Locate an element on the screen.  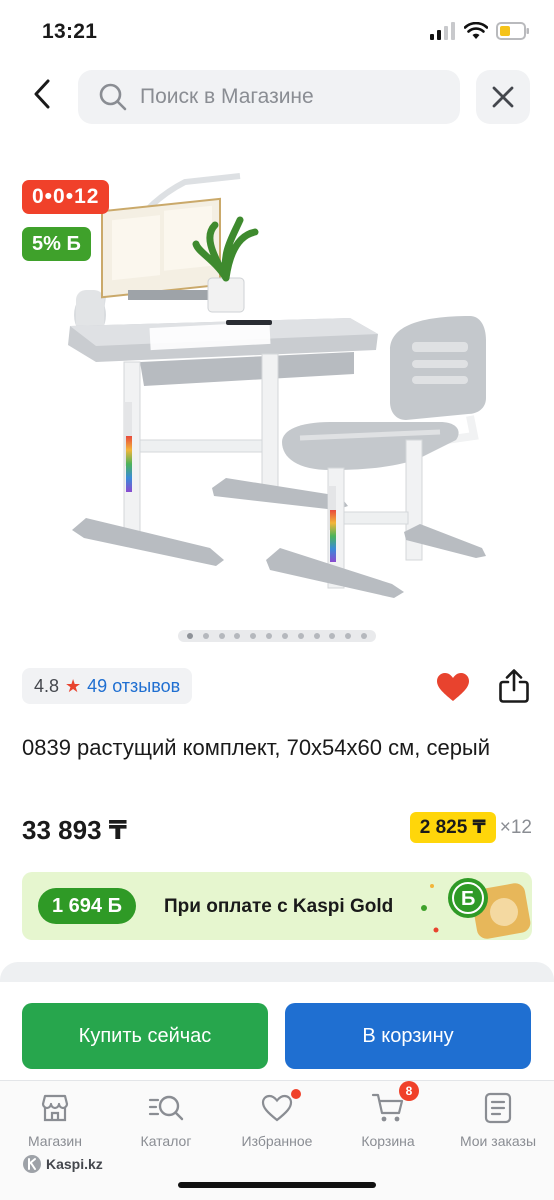
tab-store: Магазин is located at coordinates (55, 1120).